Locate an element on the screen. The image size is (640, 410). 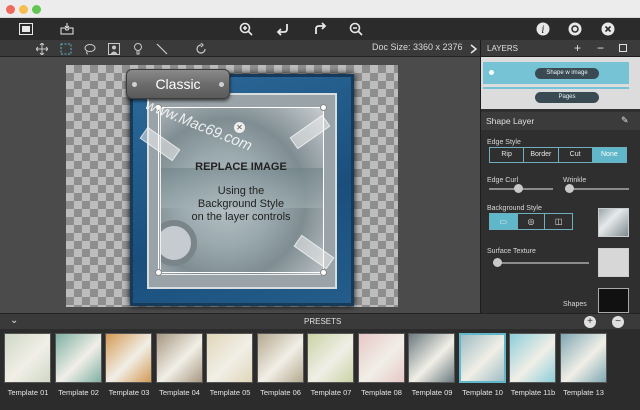
bg-style-blend-icon: ◎ is located at coordinates (532, 221).